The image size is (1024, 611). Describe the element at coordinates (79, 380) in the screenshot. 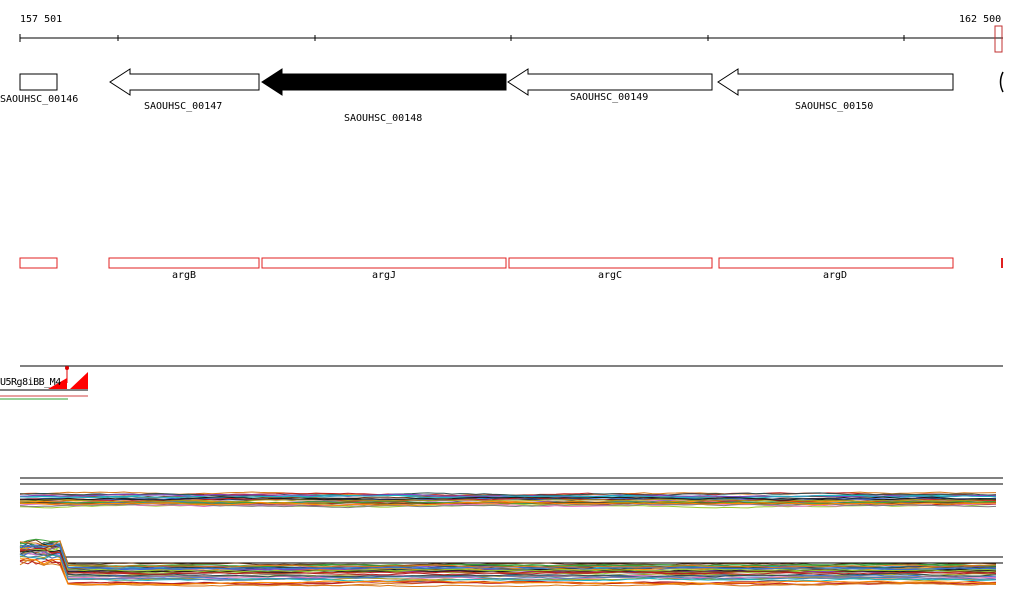

I see `peak-triangle` at that location.